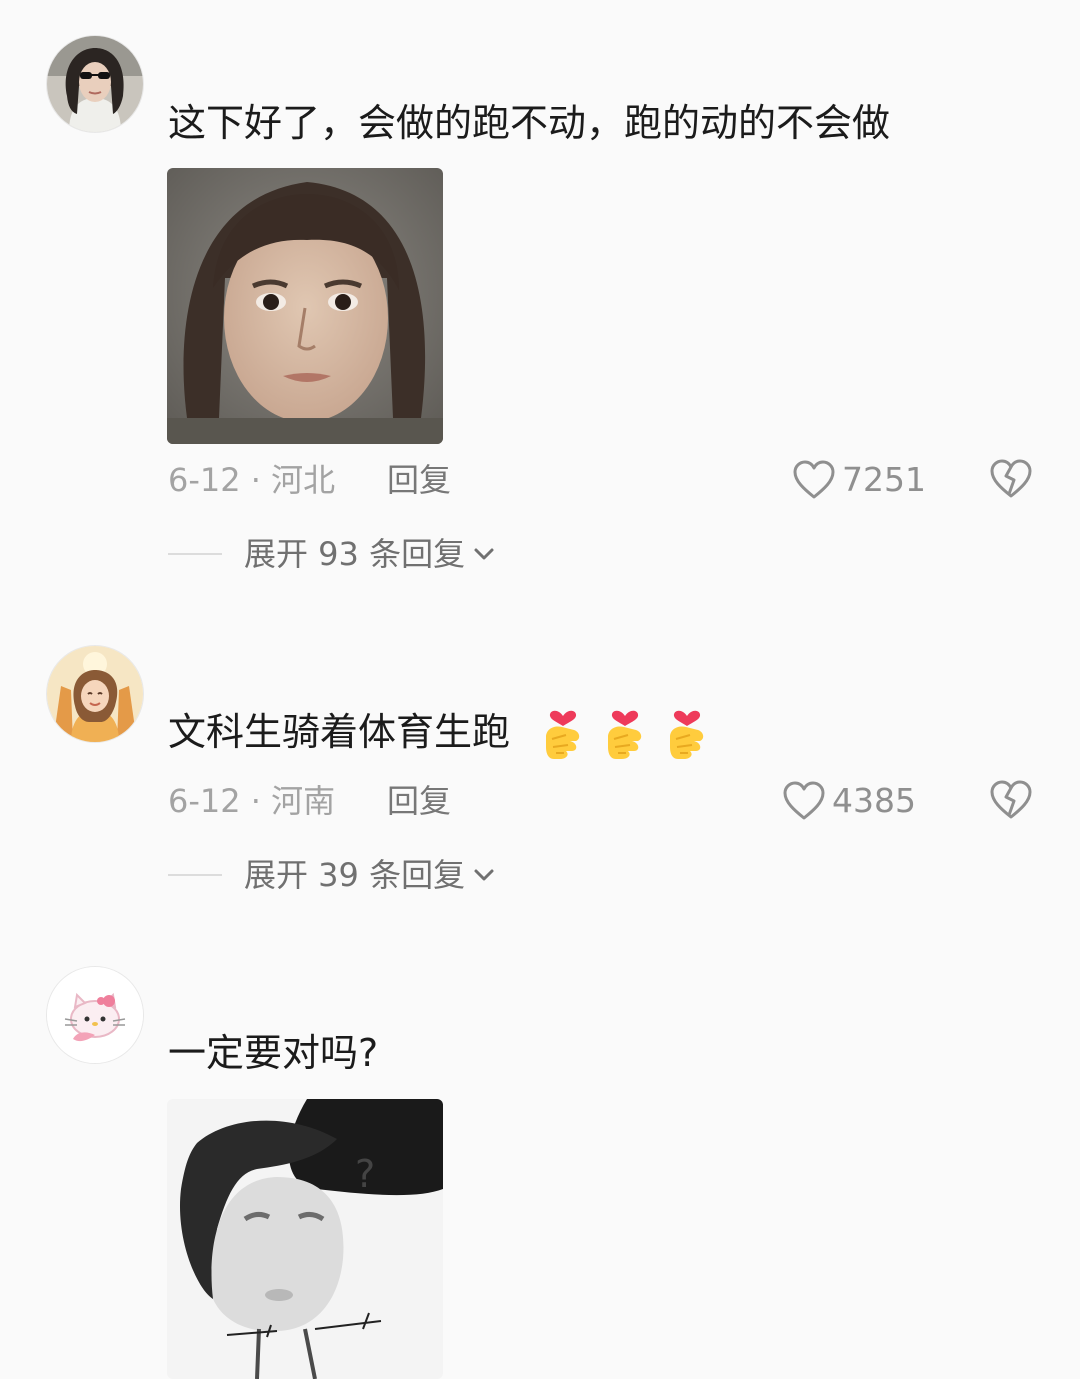  What do you see at coordinates (874, 800) in the screenshot?
I see `like-count: 4385` at bounding box center [874, 800].